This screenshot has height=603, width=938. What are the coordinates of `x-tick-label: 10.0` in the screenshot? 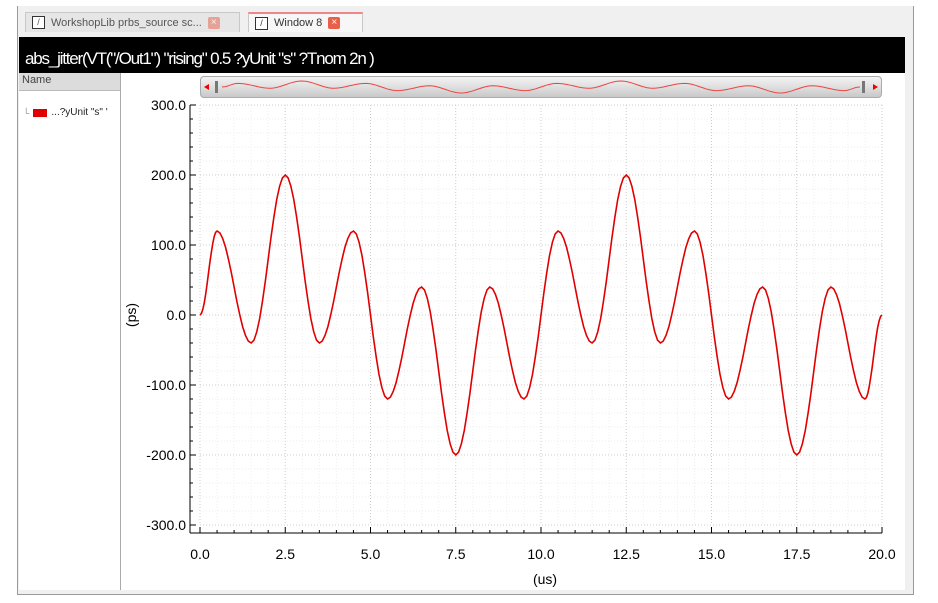 It's located at (540, 554).